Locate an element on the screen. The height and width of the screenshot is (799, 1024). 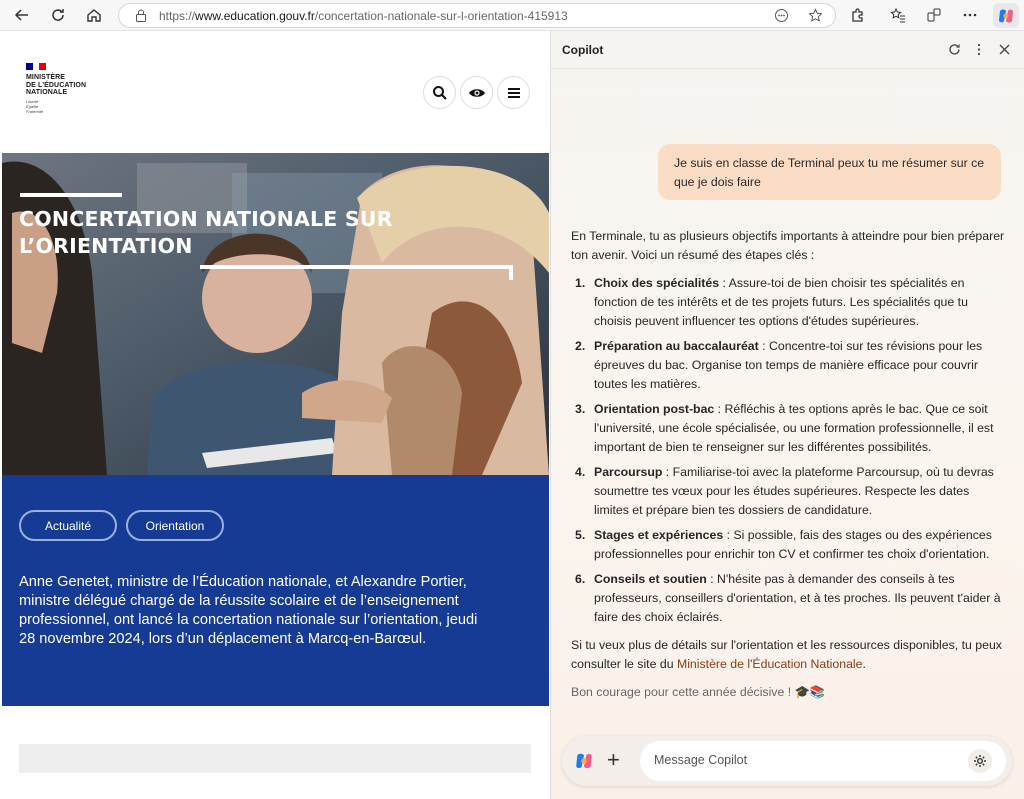
logo-motto: Liberté Égalité Fraternité is located at coordinates (56, 106).